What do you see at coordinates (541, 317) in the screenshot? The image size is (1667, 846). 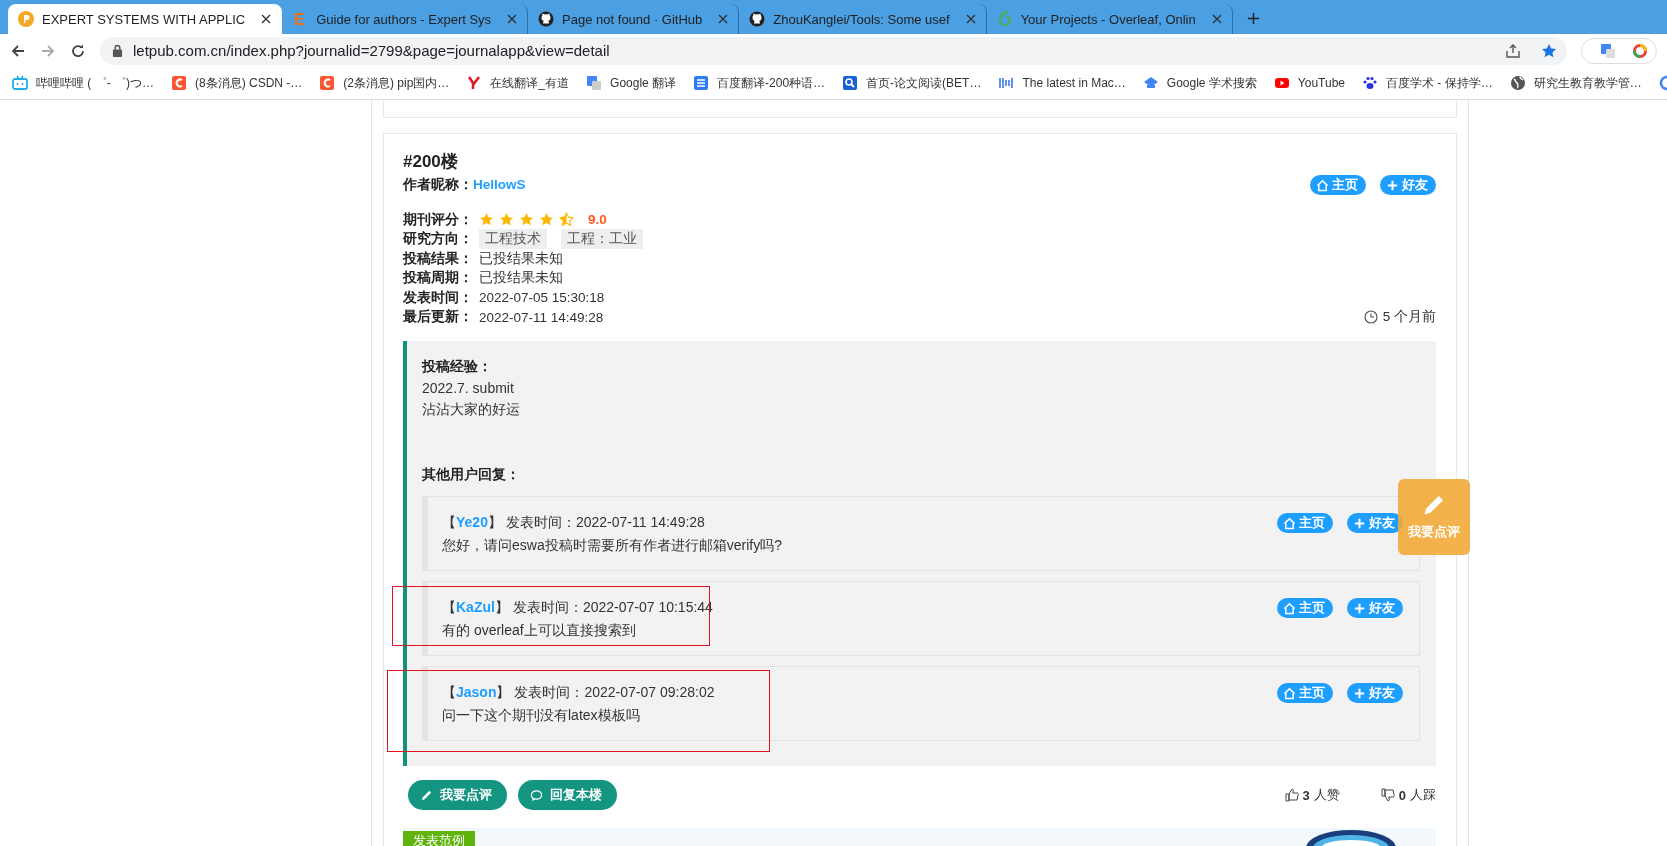 I see `field-value: 2022-07-11 14:49:28` at bounding box center [541, 317].